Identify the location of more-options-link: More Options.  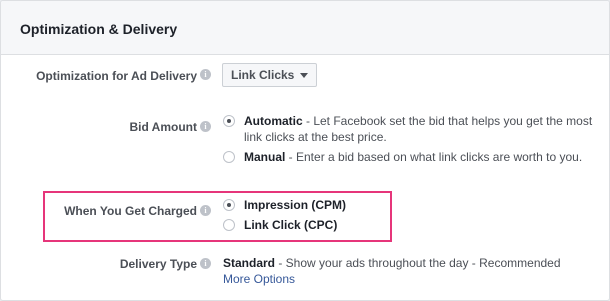
(398, 279).